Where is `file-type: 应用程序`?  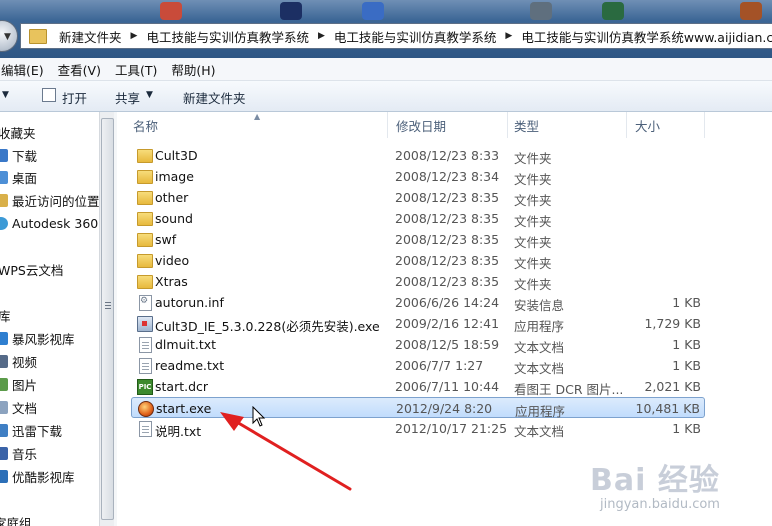
file-type: 应用程序 is located at coordinates (539, 326).